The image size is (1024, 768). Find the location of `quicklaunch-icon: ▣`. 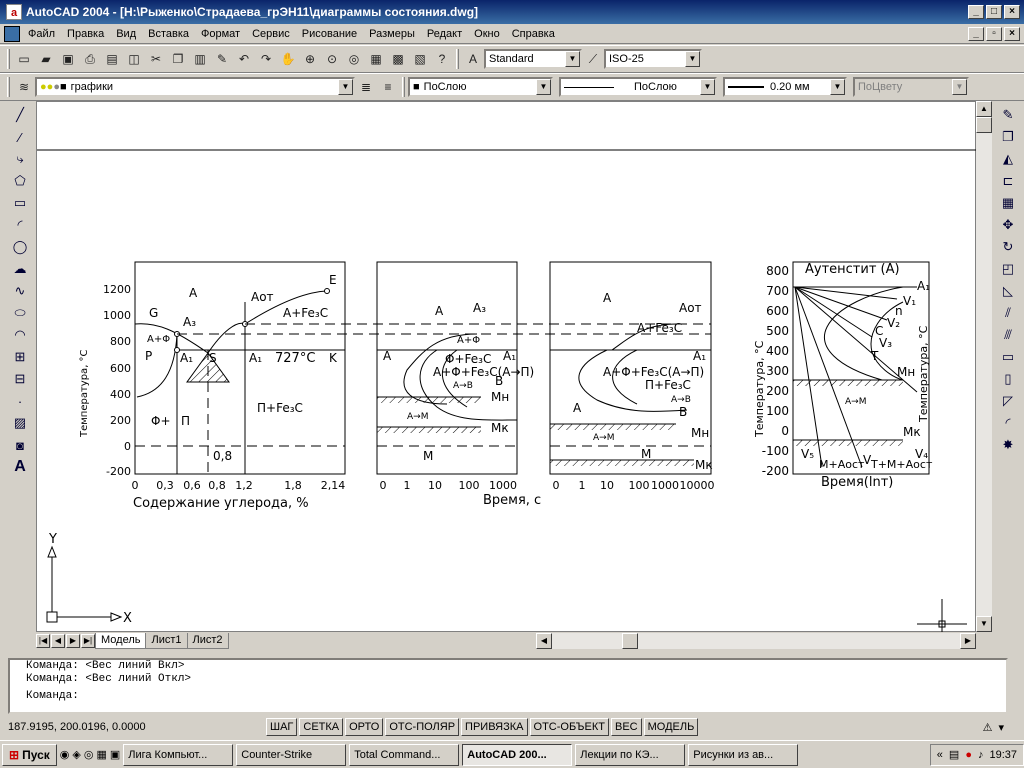

quicklaunch-icon: ▣ is located at coordinates (115, 754).